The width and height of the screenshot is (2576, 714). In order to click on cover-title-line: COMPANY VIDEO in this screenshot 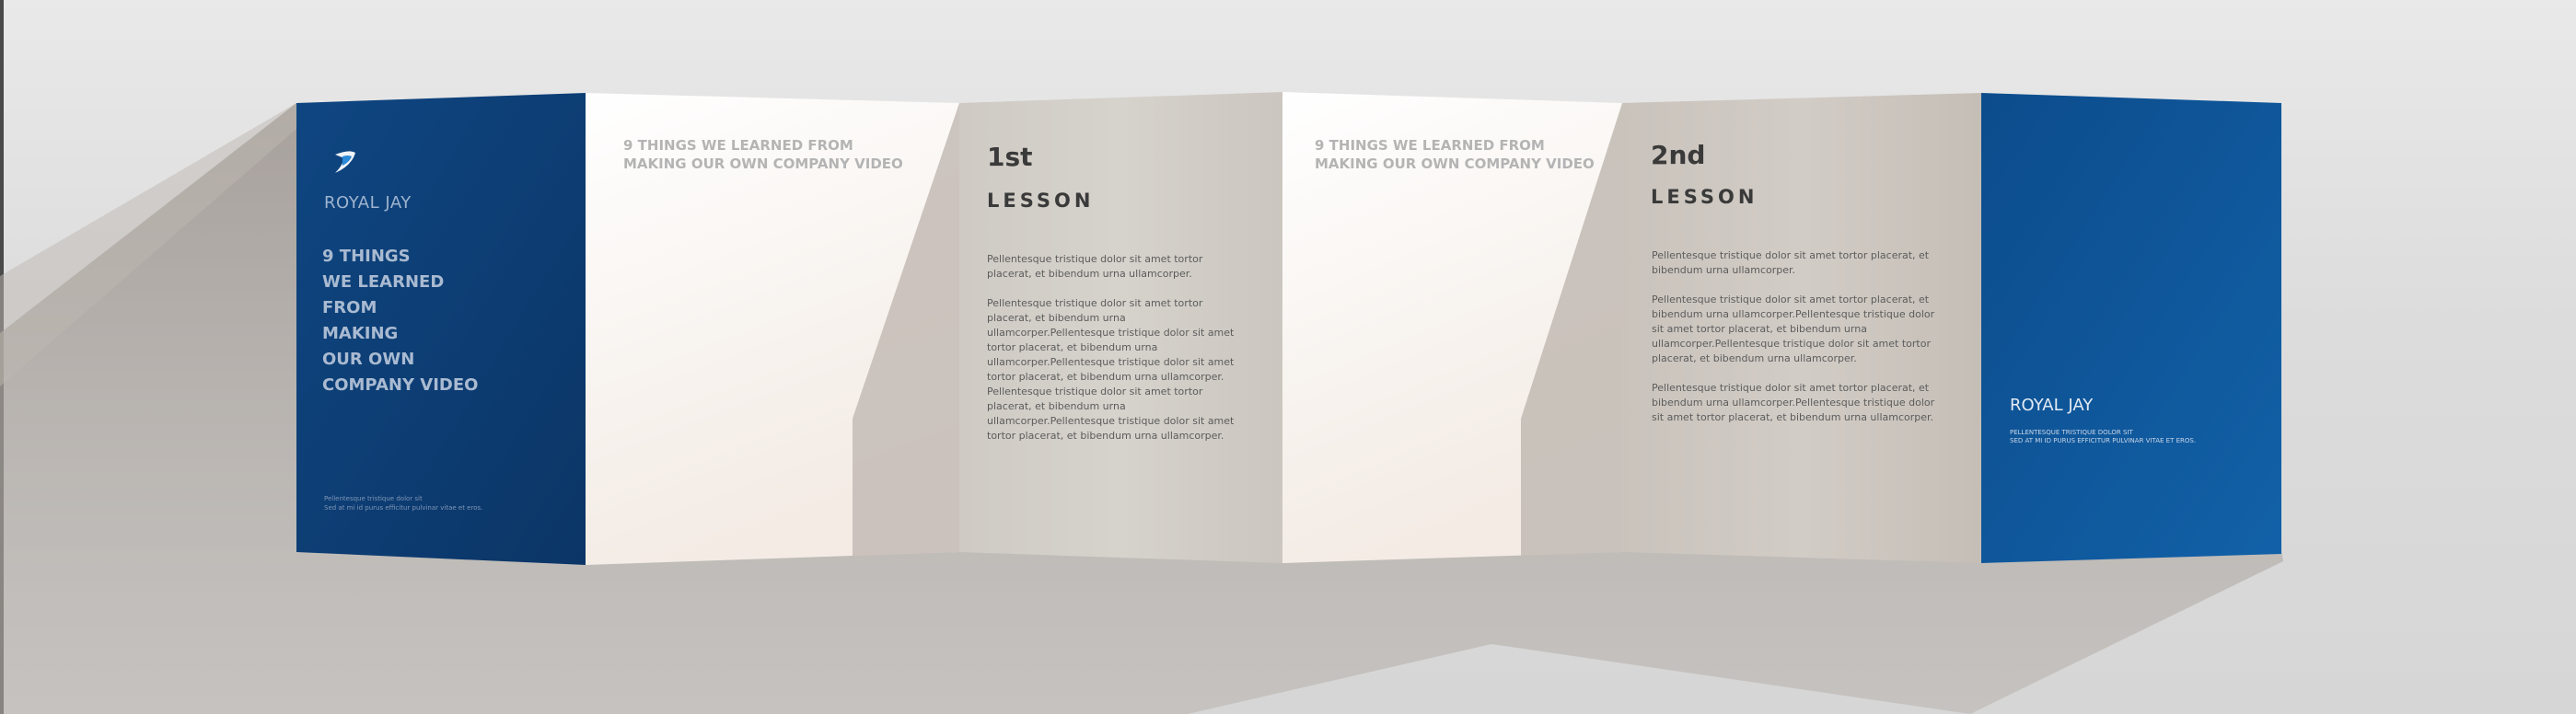, I will do `click(400, 385)`.